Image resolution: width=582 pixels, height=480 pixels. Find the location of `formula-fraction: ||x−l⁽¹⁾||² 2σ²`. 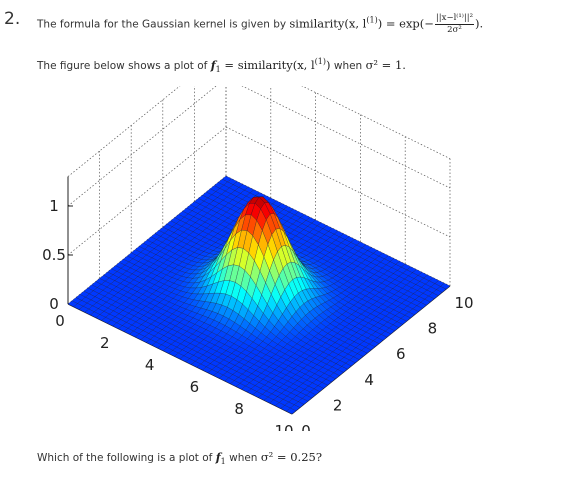

formula-fraction: ||x−l⁽¹⁾||² 2σ² is located at coordinates (454, 24).